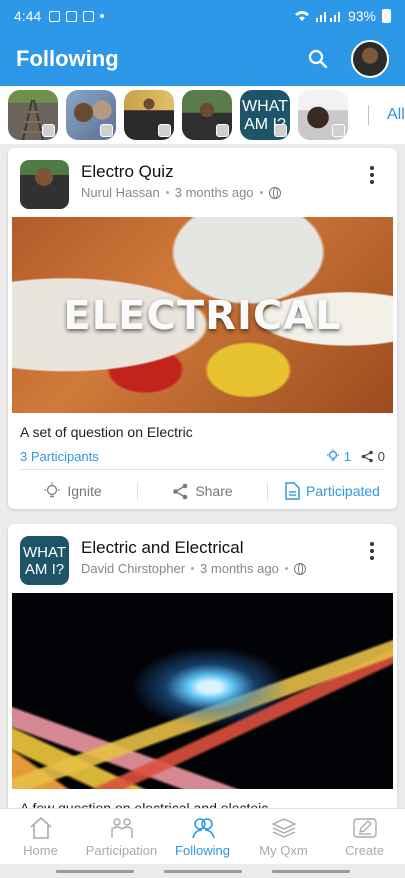  I want to click on nav-create-label: Create, so click(364, 850).